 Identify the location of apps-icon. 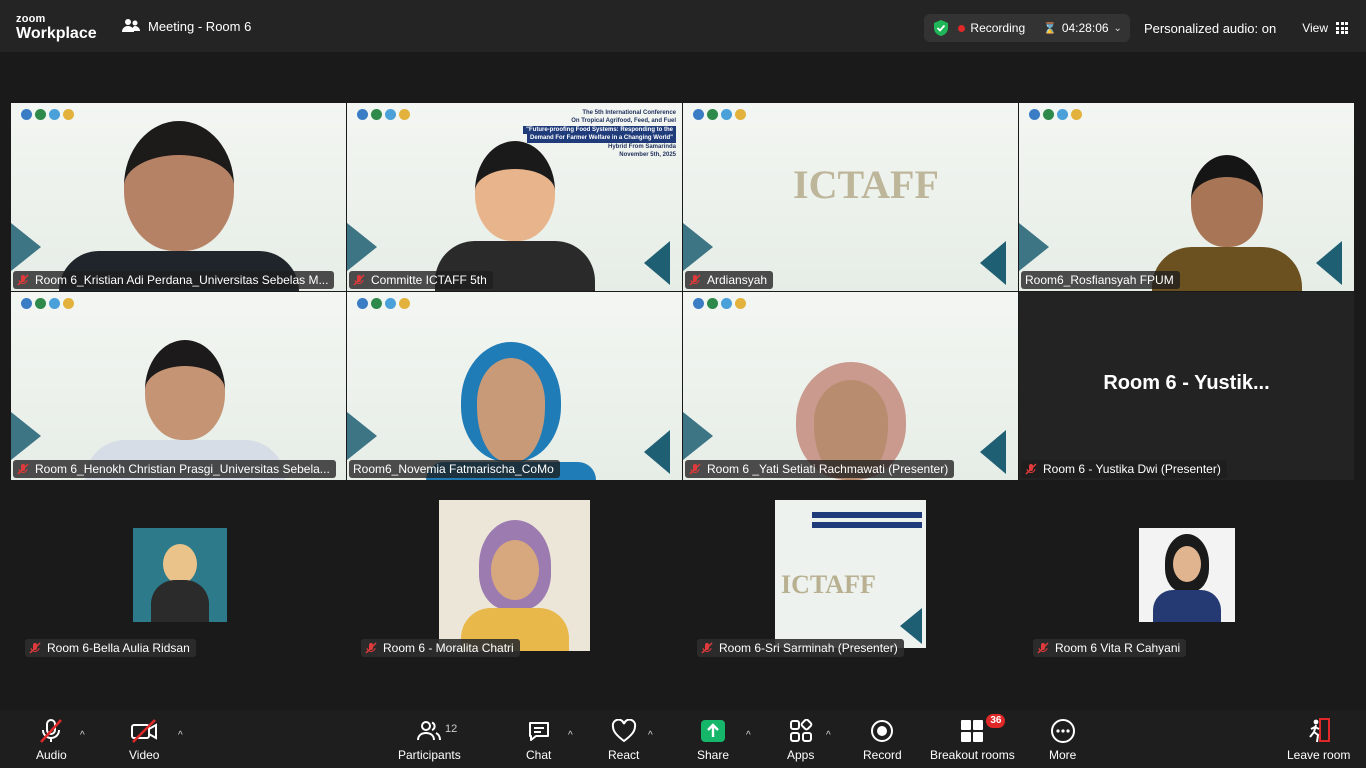
(801, 730).